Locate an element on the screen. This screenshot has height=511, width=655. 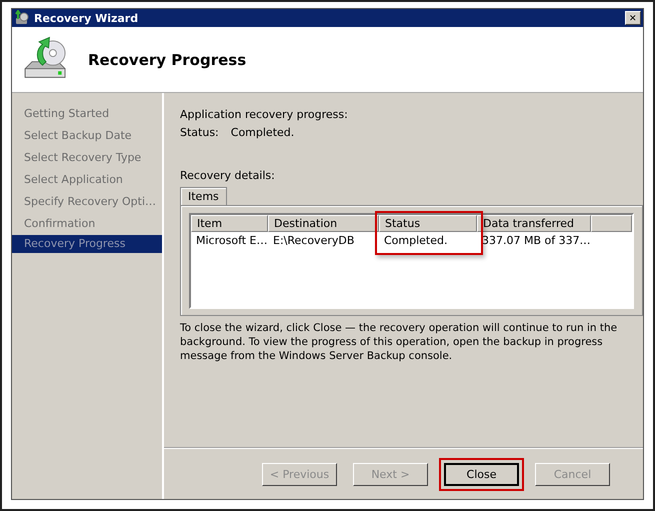
step-item: Select Recovery Type is located at coordinates (87, 158).